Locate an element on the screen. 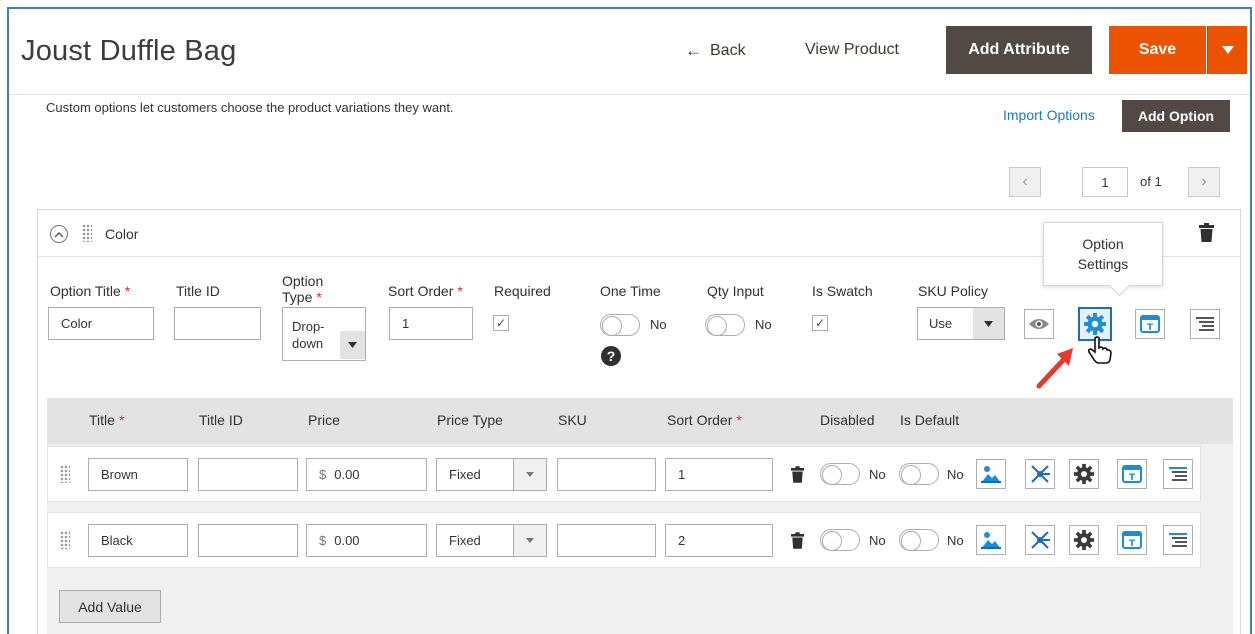 This screenshot has width=1255, height=634. add-option-button: Add Option is located at coordinates (1176, 116).